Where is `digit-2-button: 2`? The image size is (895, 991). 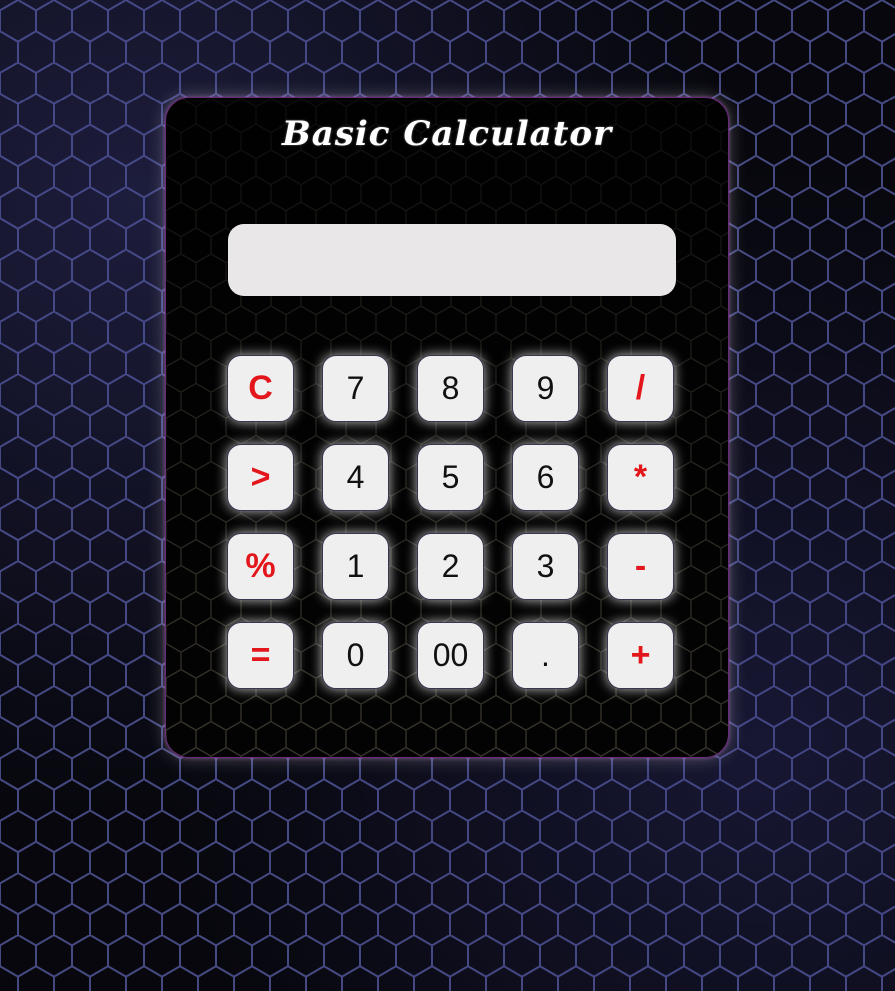 digit-2-button: 2 is located at coordinates (450, 566).